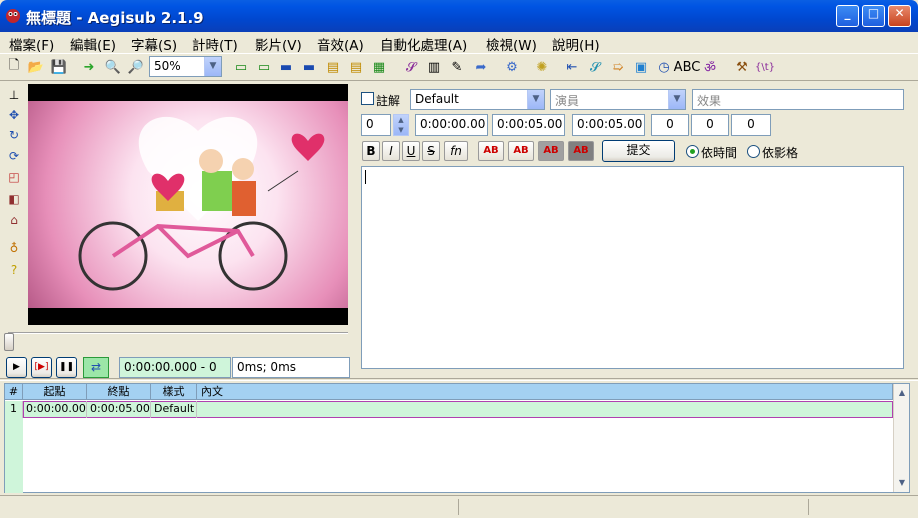  I want to click on rotate-z-tool-icon: ↻, so click(14, 135).